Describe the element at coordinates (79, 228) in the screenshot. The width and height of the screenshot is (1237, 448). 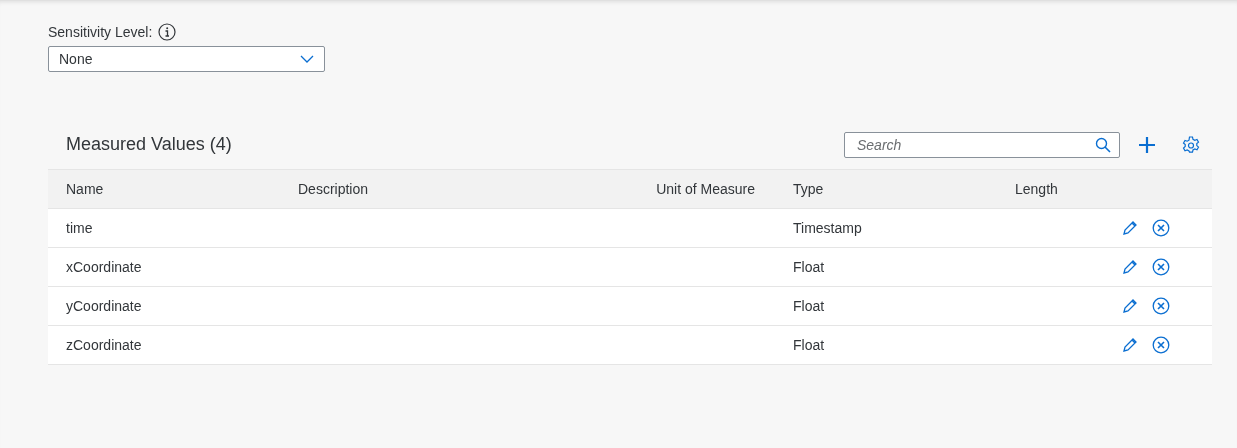
I see `table-cell: time` at that location.